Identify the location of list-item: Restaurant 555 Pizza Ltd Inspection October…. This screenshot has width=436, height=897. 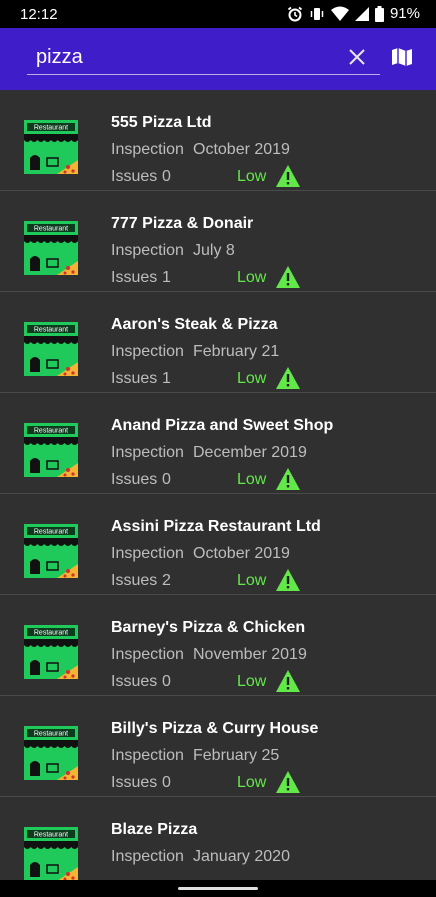
(218, 140).